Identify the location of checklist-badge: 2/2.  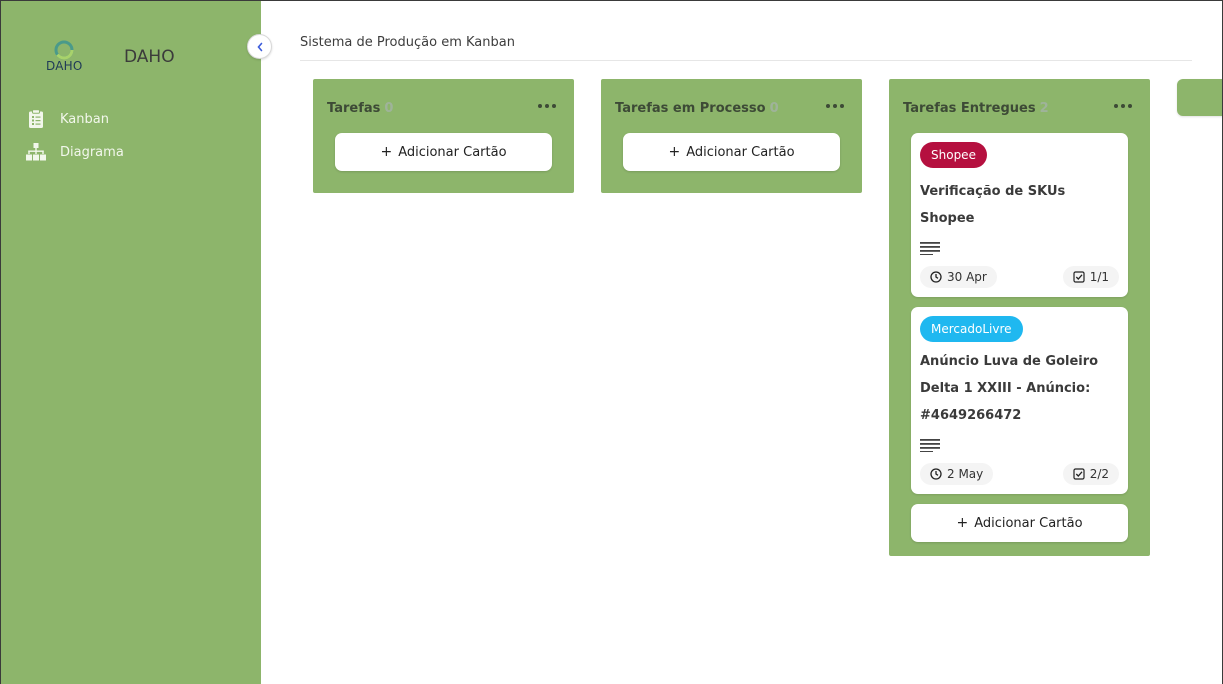
(1090, 474).